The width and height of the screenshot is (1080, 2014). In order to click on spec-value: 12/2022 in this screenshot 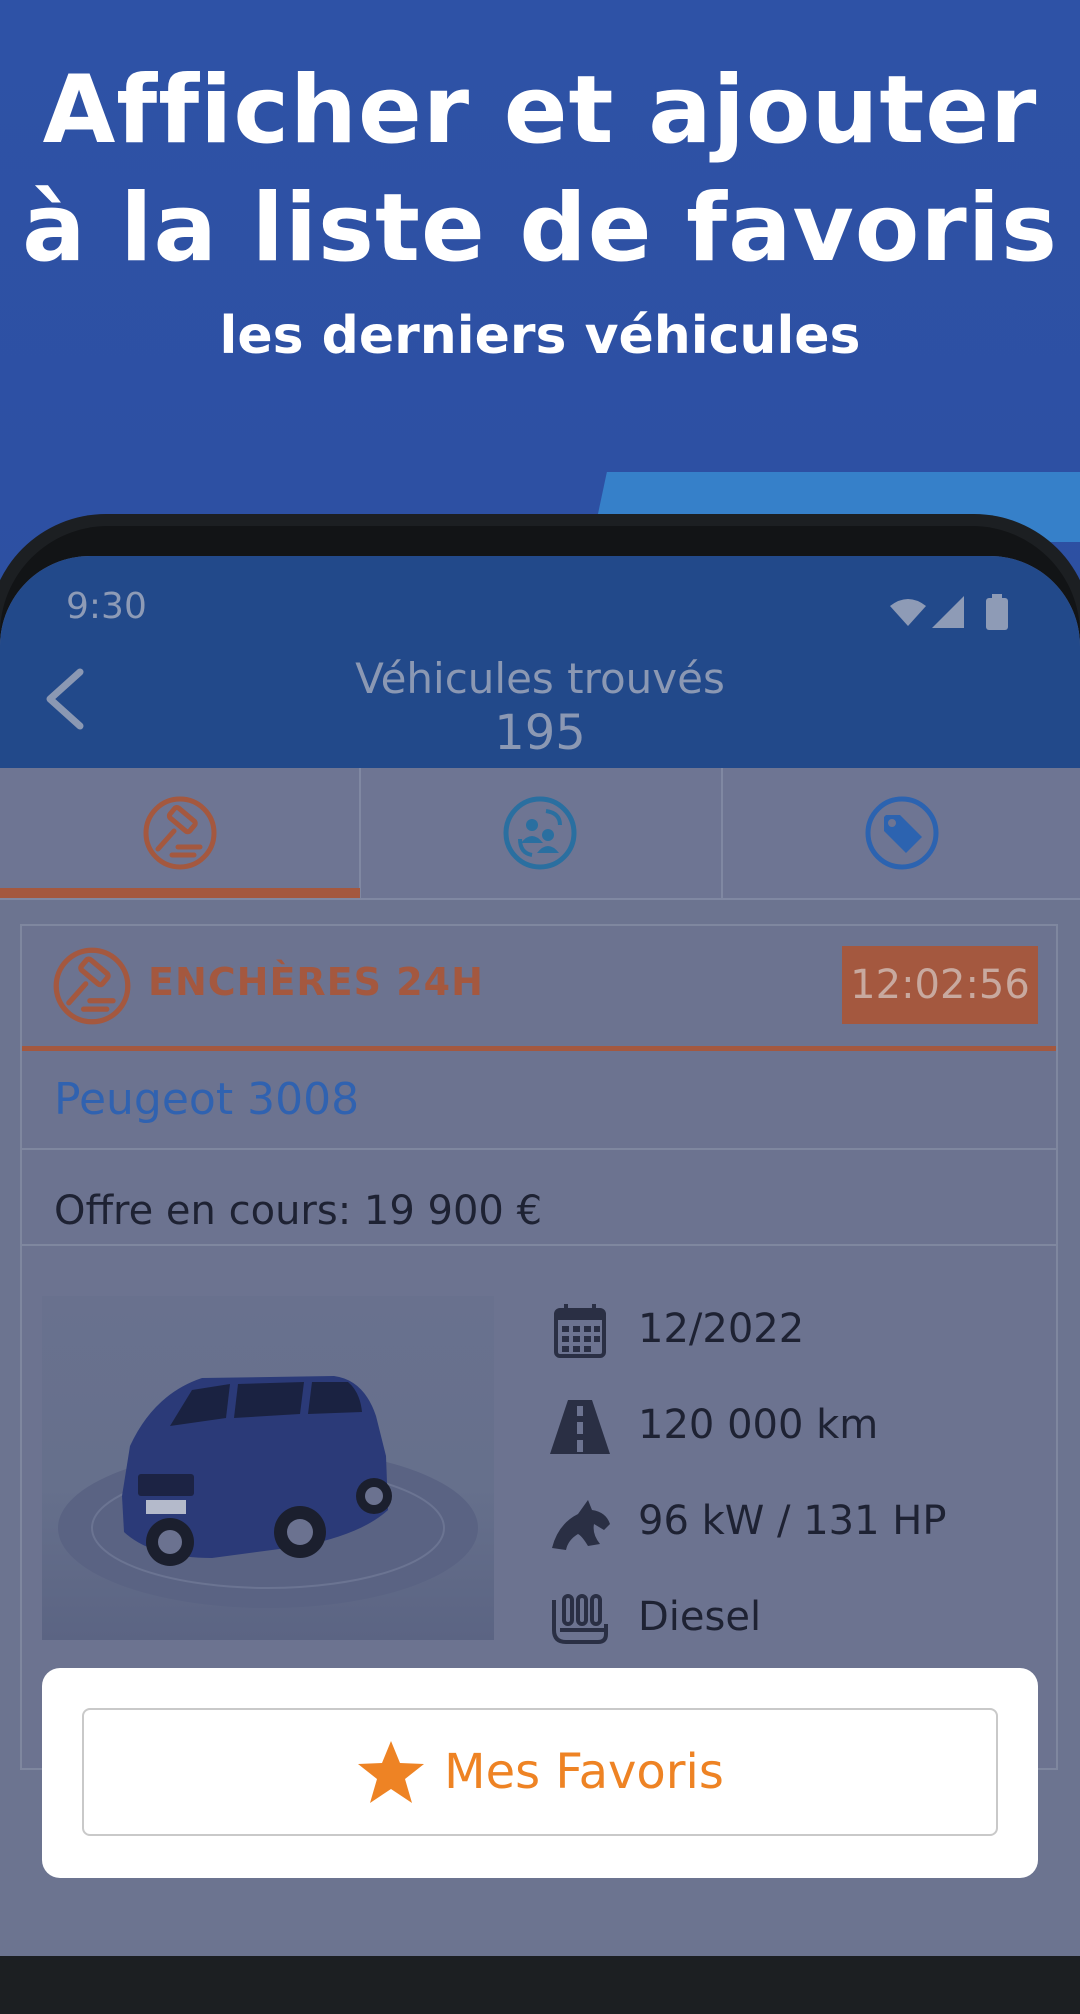, I will do `click(721, 1329)`.